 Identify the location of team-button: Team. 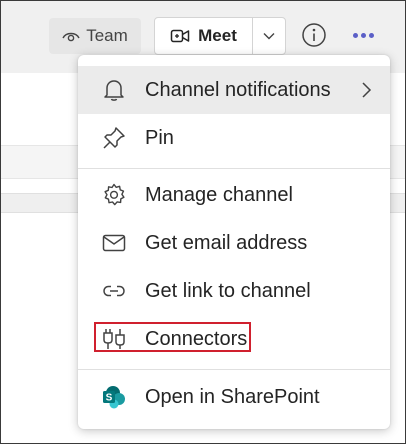
(95, 36).